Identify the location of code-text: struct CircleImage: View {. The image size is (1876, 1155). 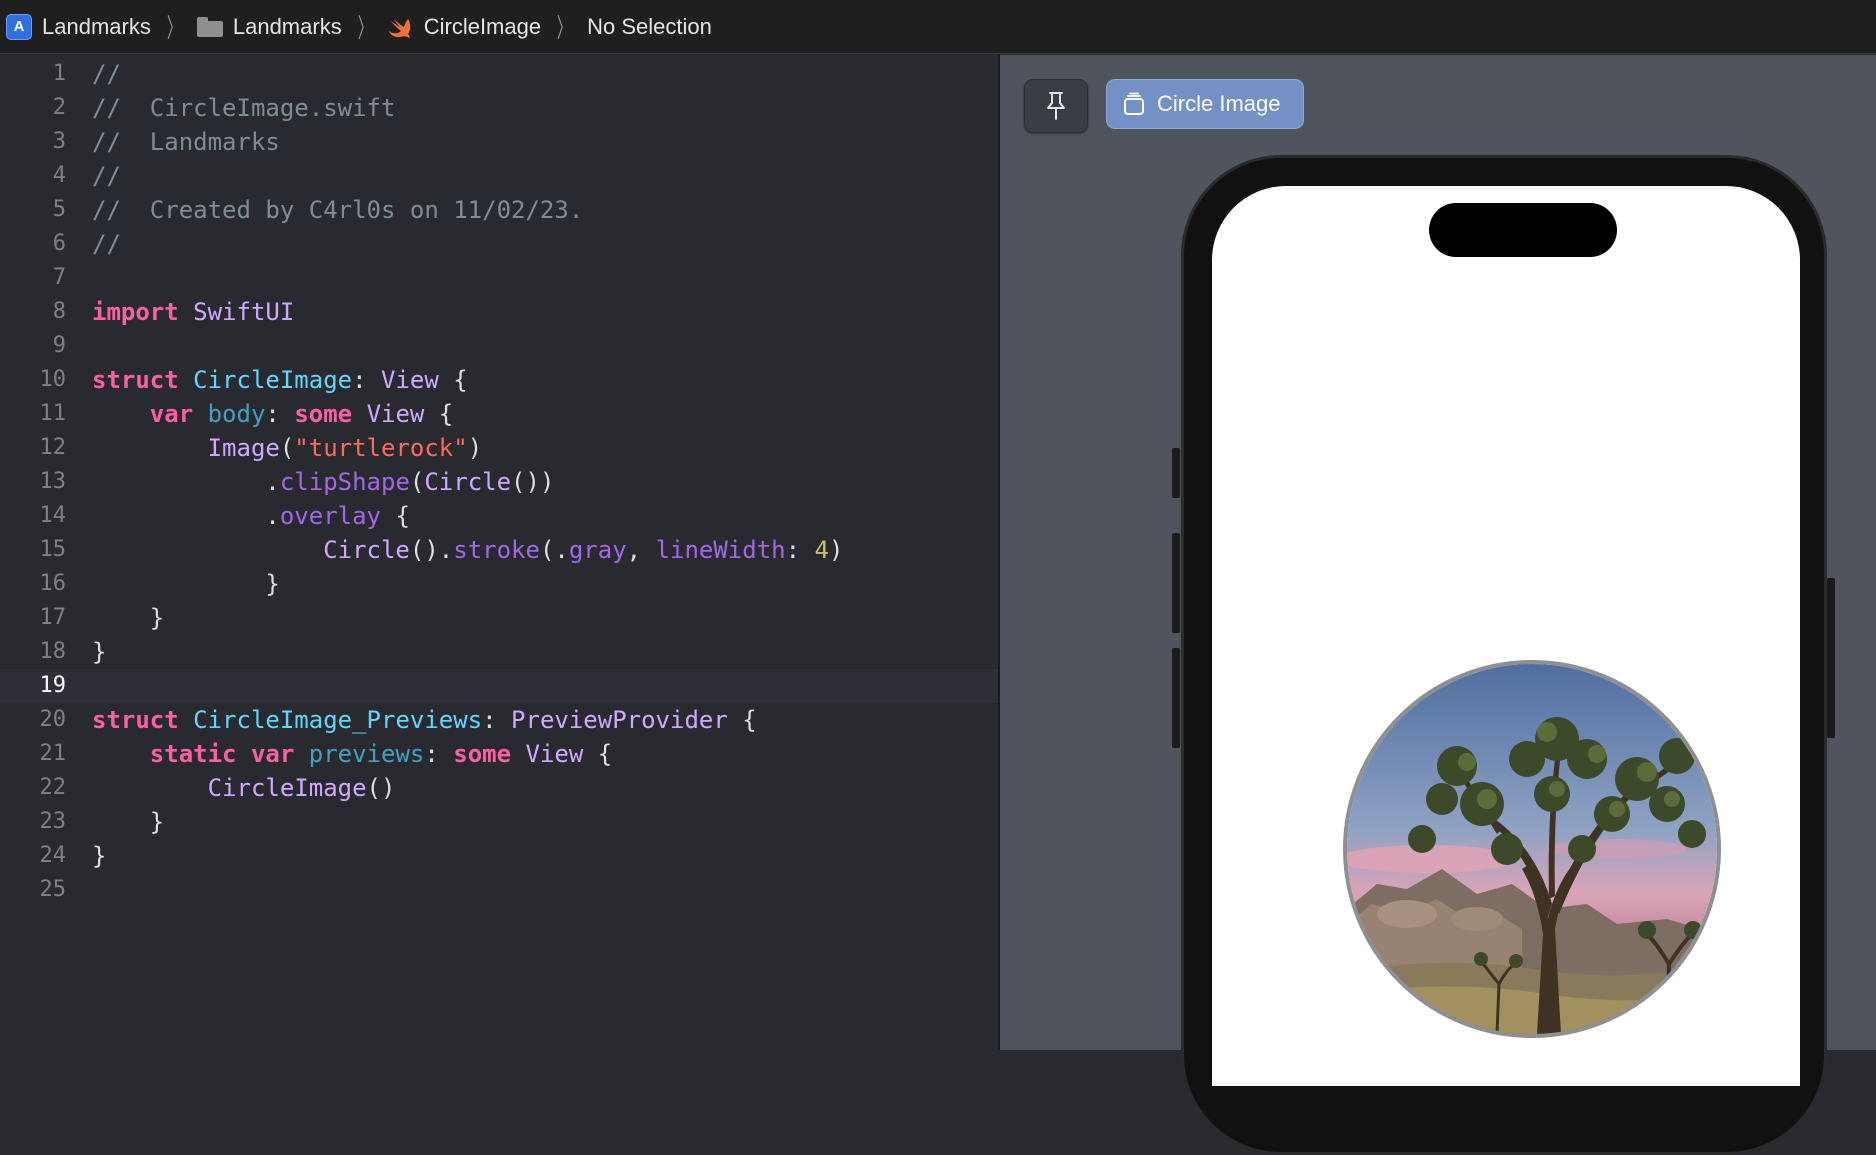
(280, 380).